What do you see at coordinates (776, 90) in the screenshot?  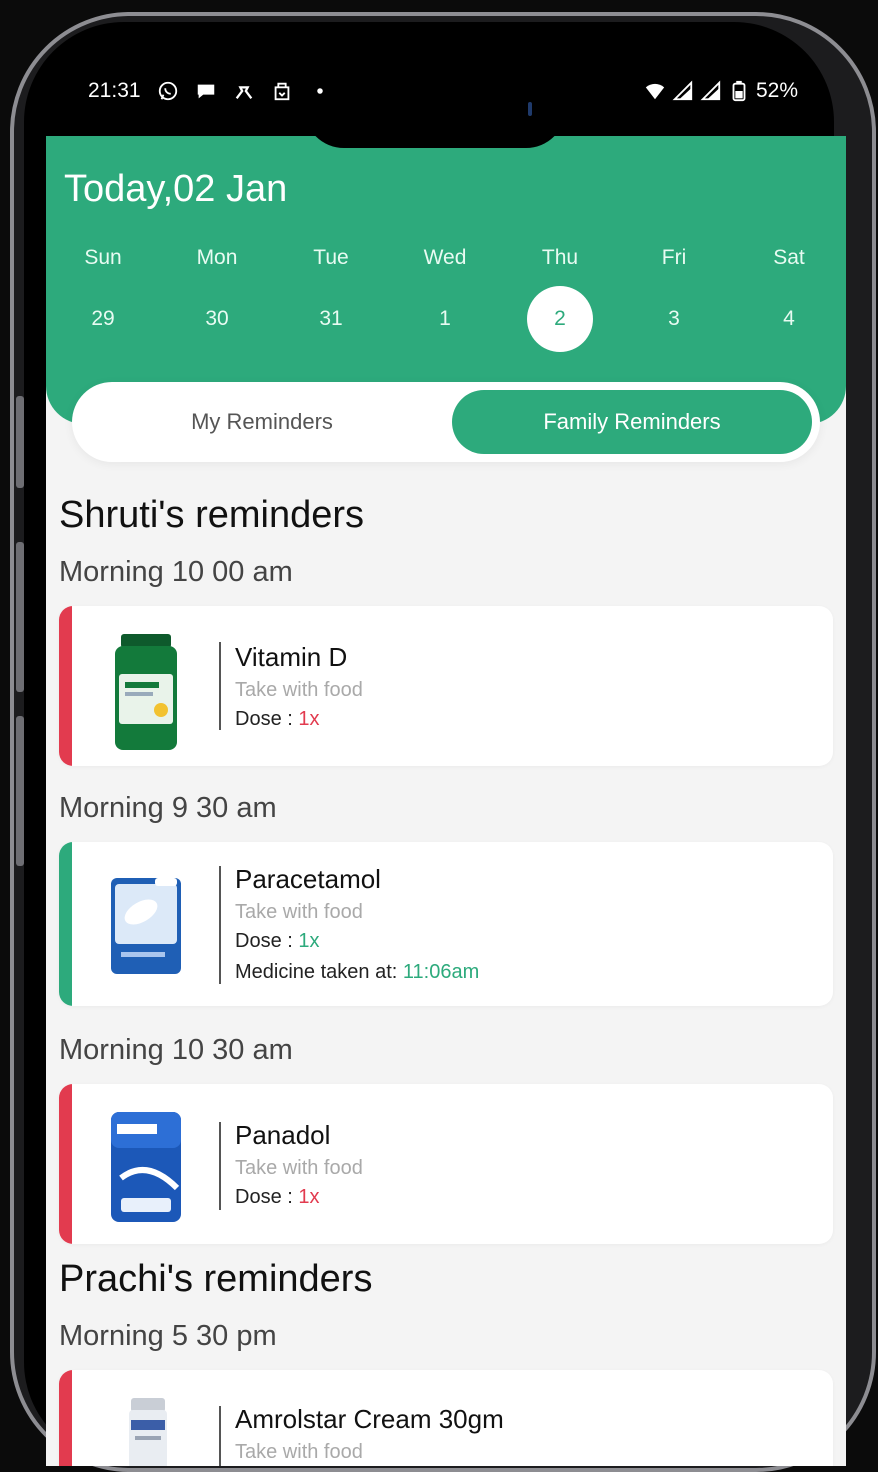 I see `battery-percent: 52%` at bounding box center [776, 90].